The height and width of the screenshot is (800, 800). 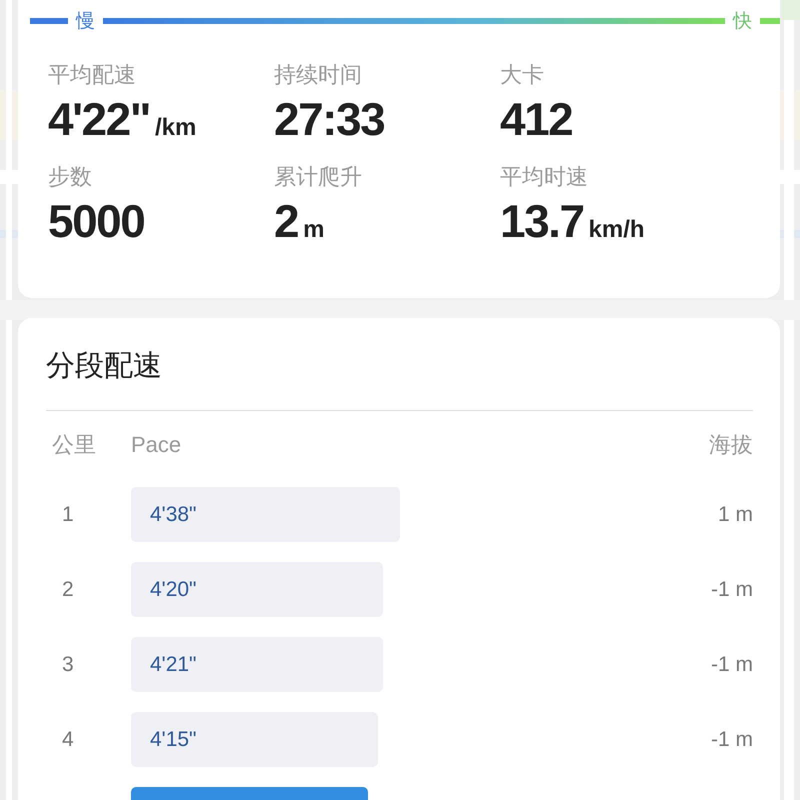 I want to click on stat-label: 平均配速, so click(x=92, y=75).